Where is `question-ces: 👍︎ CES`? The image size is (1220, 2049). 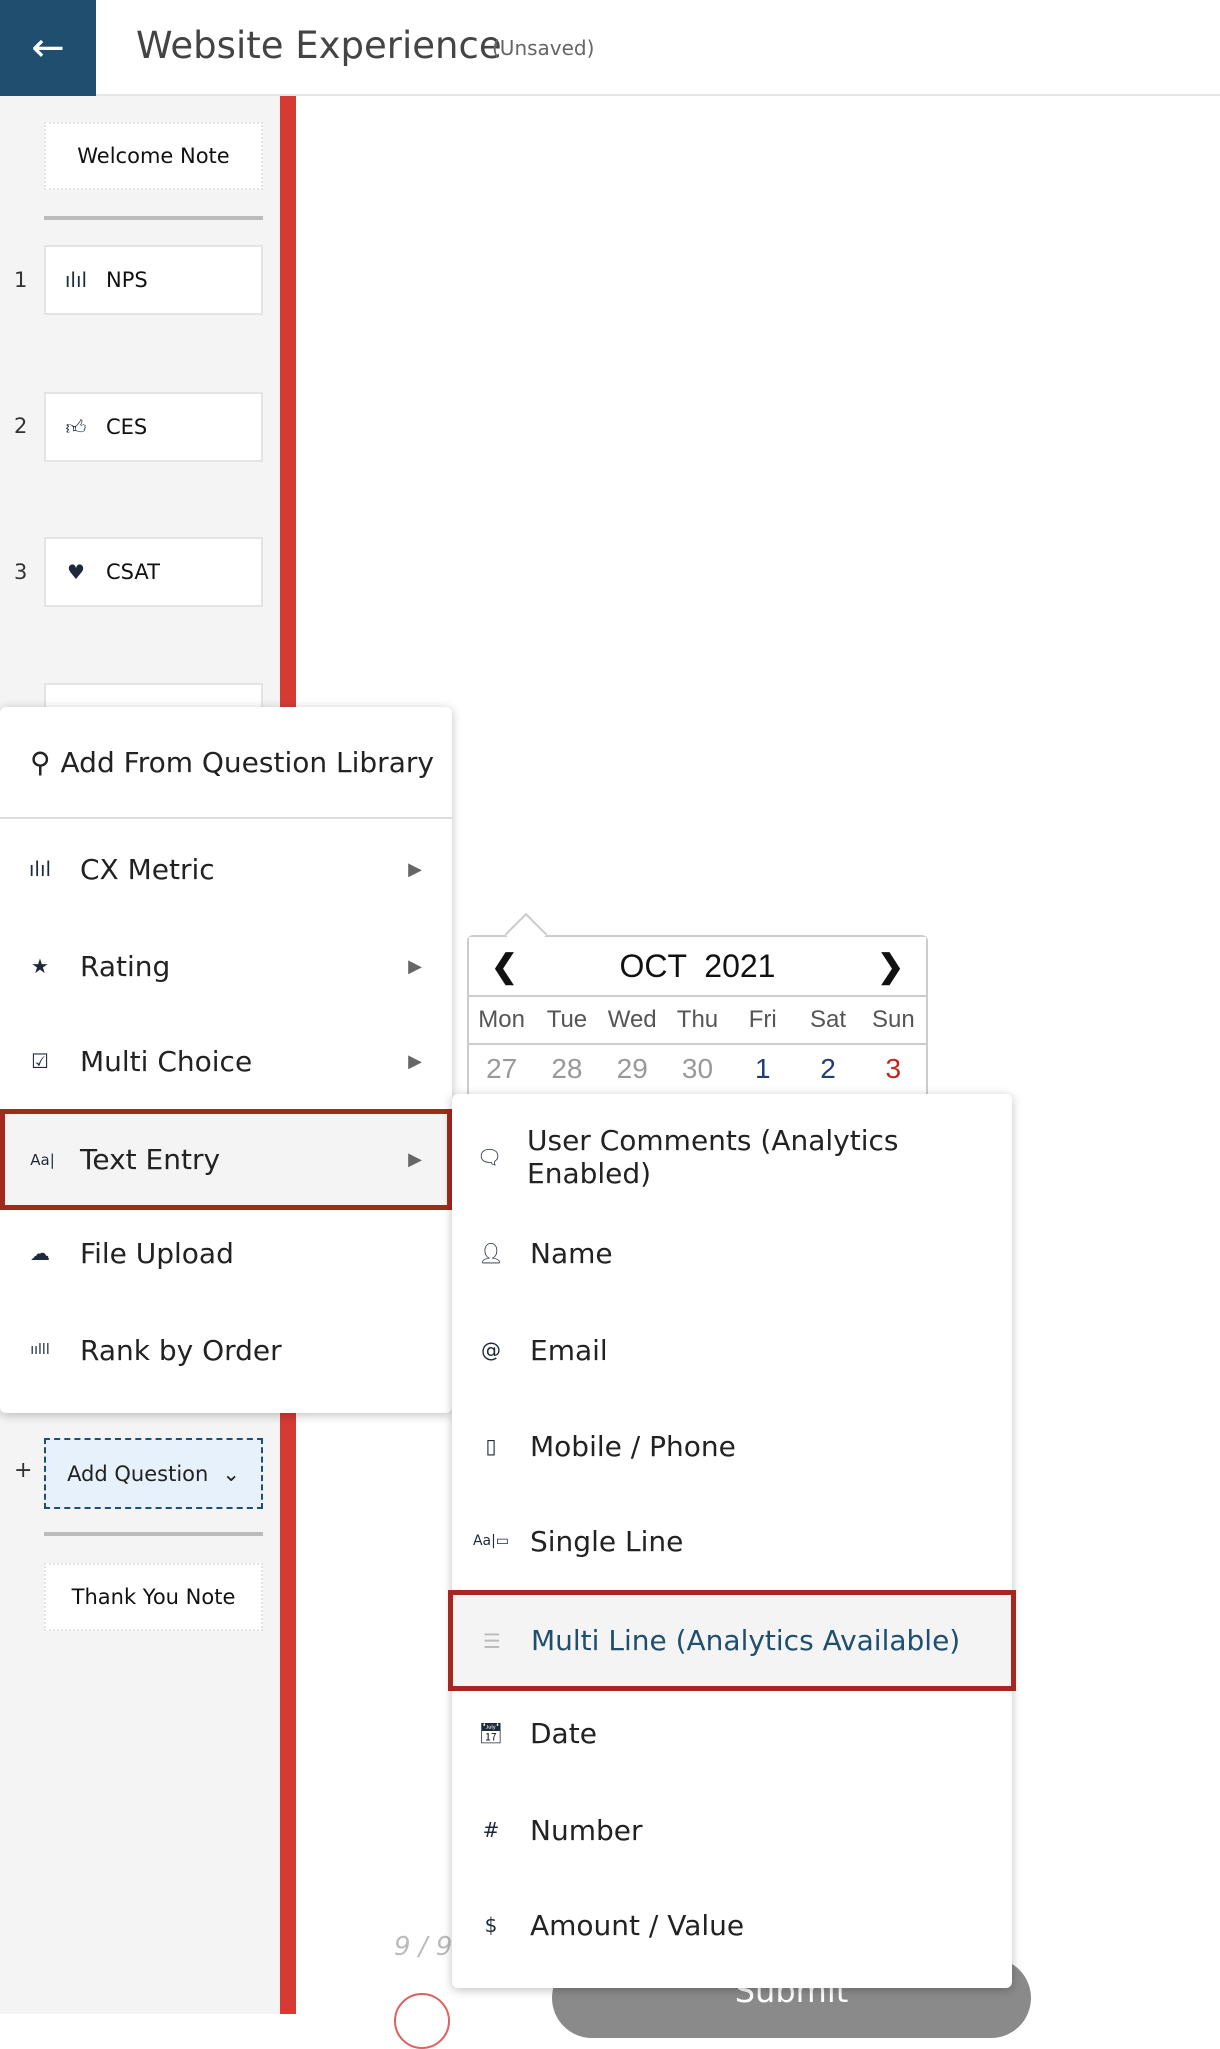
question-ces: 👍︎ CES is located at coordinates (153, 427).